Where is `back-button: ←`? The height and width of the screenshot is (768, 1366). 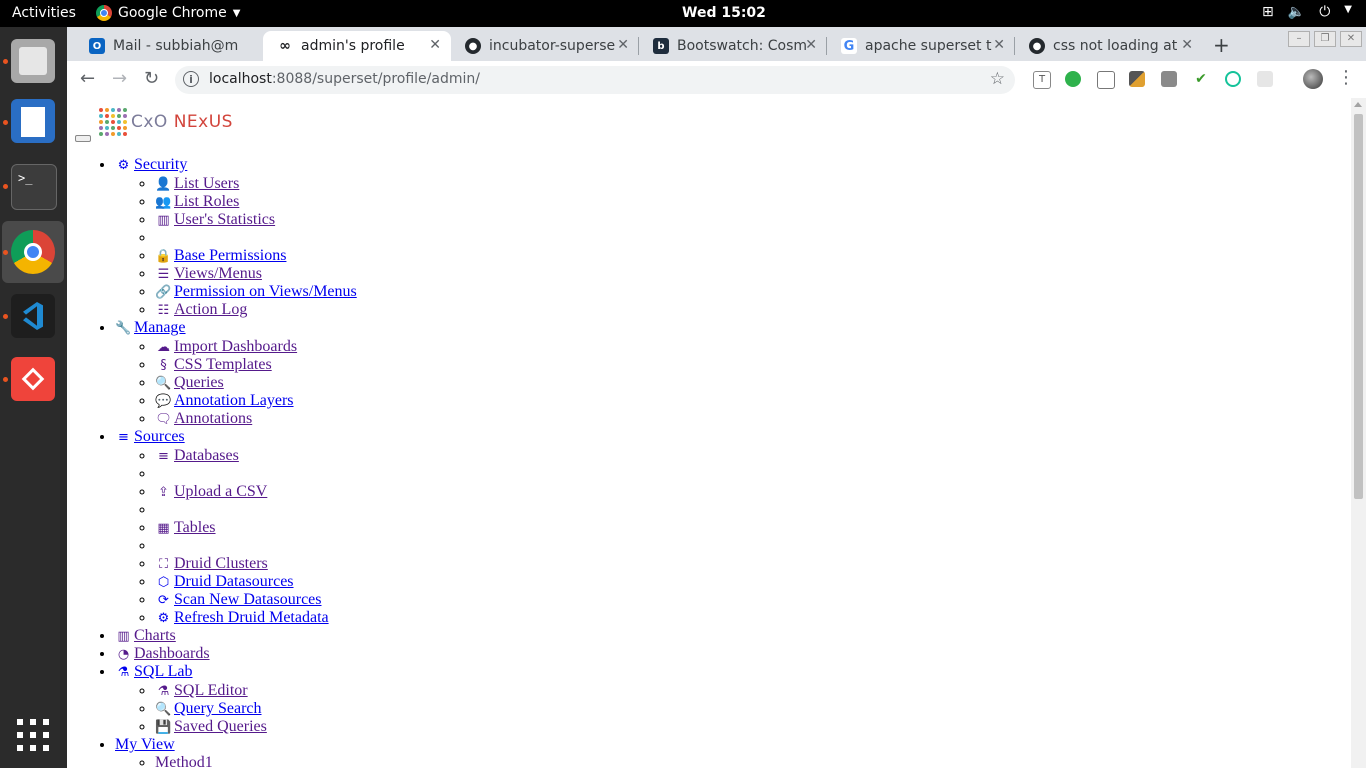
back-button: ← is located at coordinates (87, 78).